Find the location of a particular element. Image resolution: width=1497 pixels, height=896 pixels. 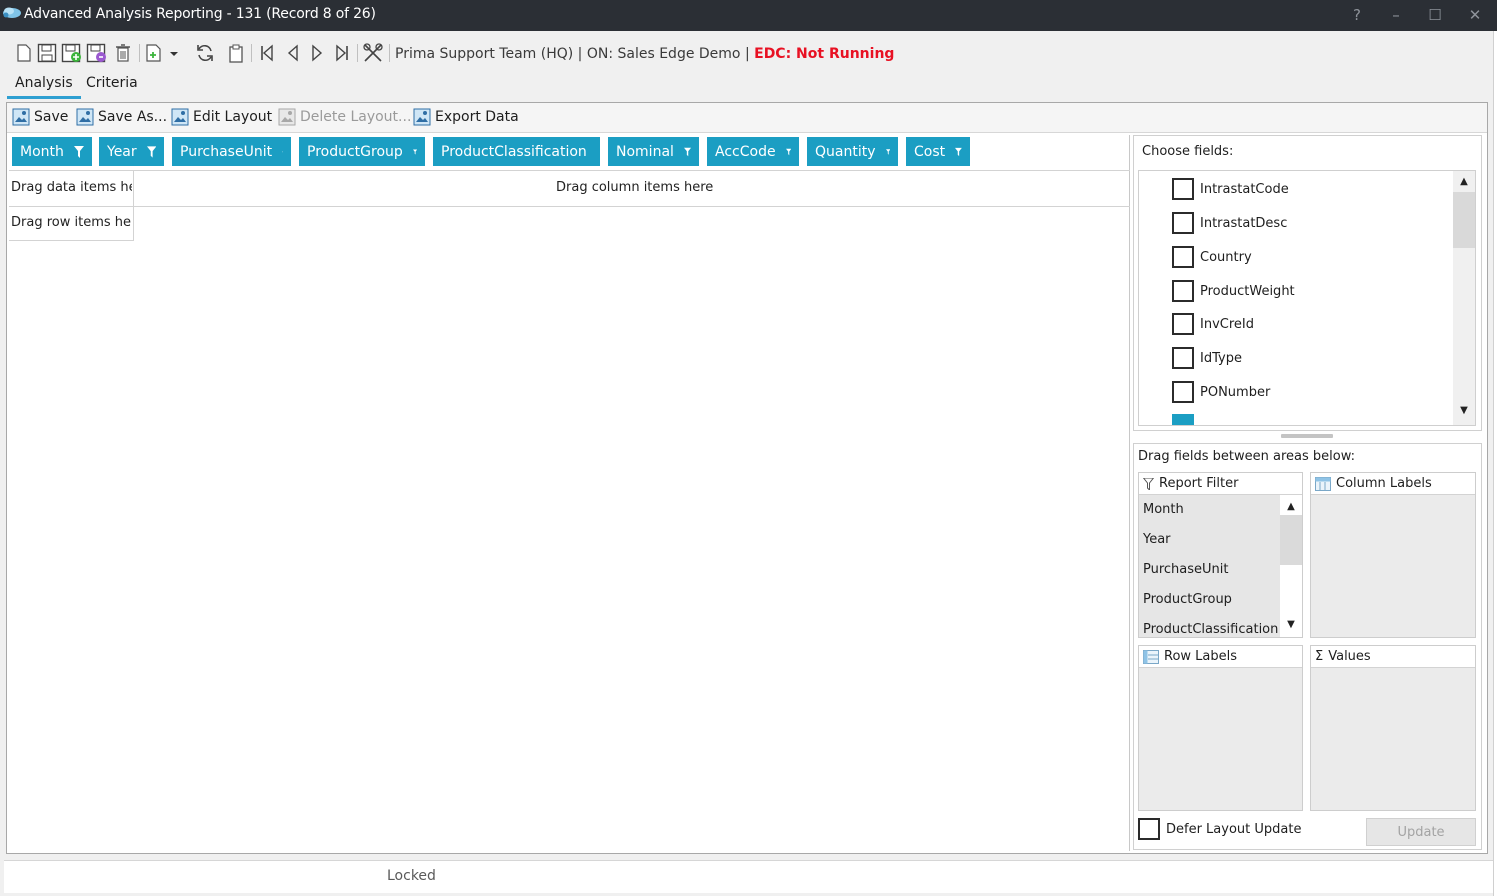

edit-layout-button: Edit Layout is located at coordinates (221, 117).